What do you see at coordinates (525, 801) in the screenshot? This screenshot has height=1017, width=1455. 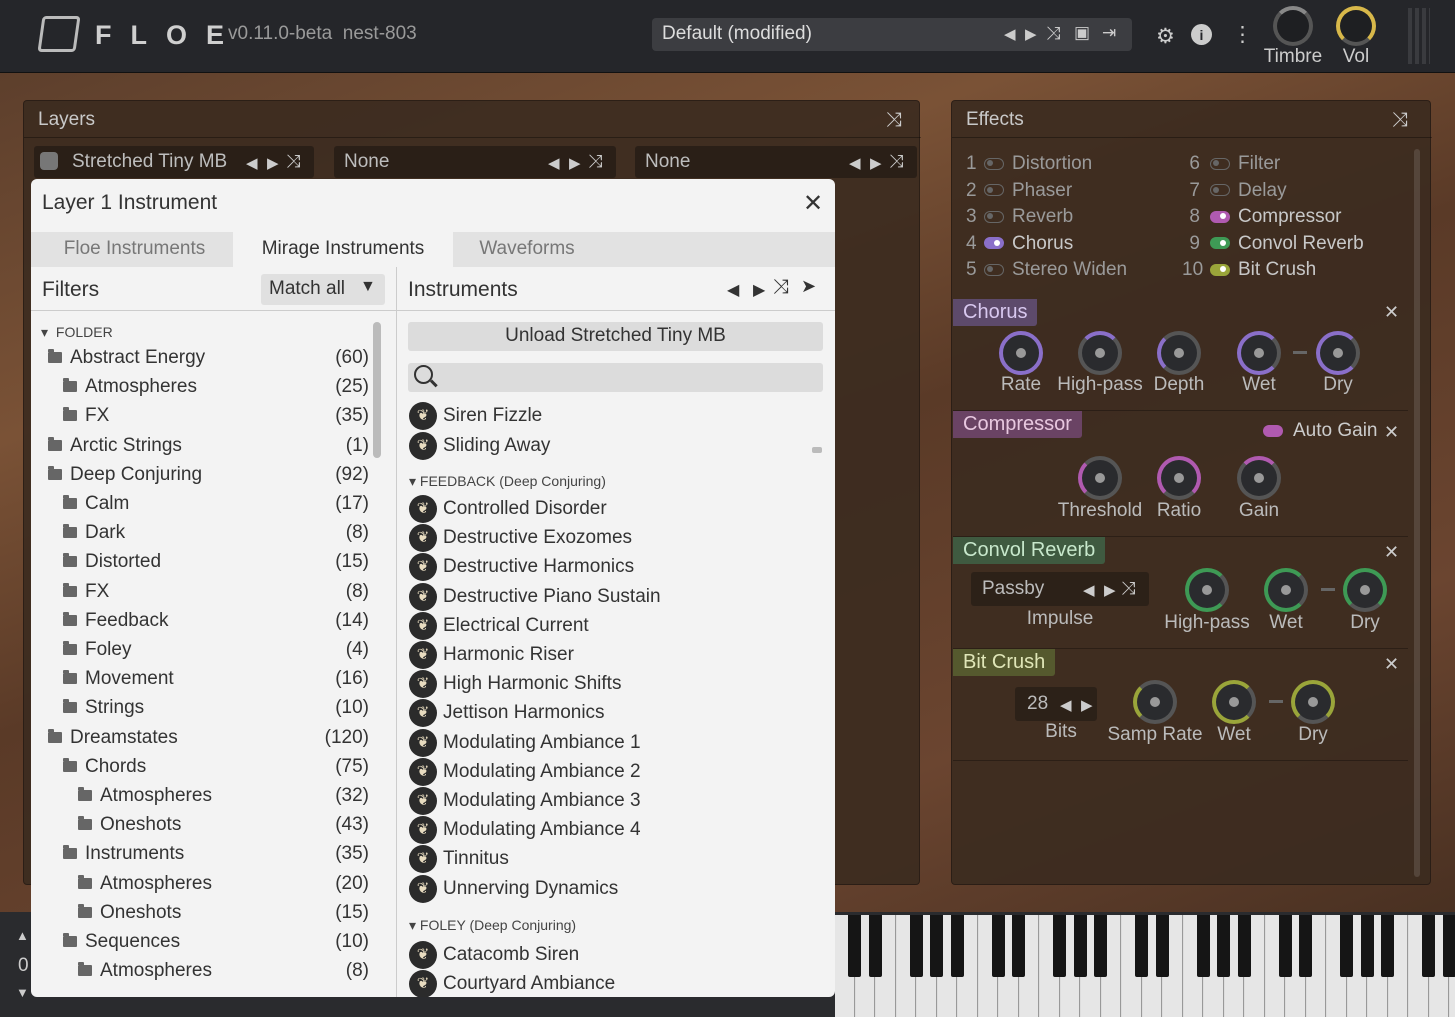 I see `instrument-item: ❦ Modulating Ambiance 3` at bounding box center [525, 801].